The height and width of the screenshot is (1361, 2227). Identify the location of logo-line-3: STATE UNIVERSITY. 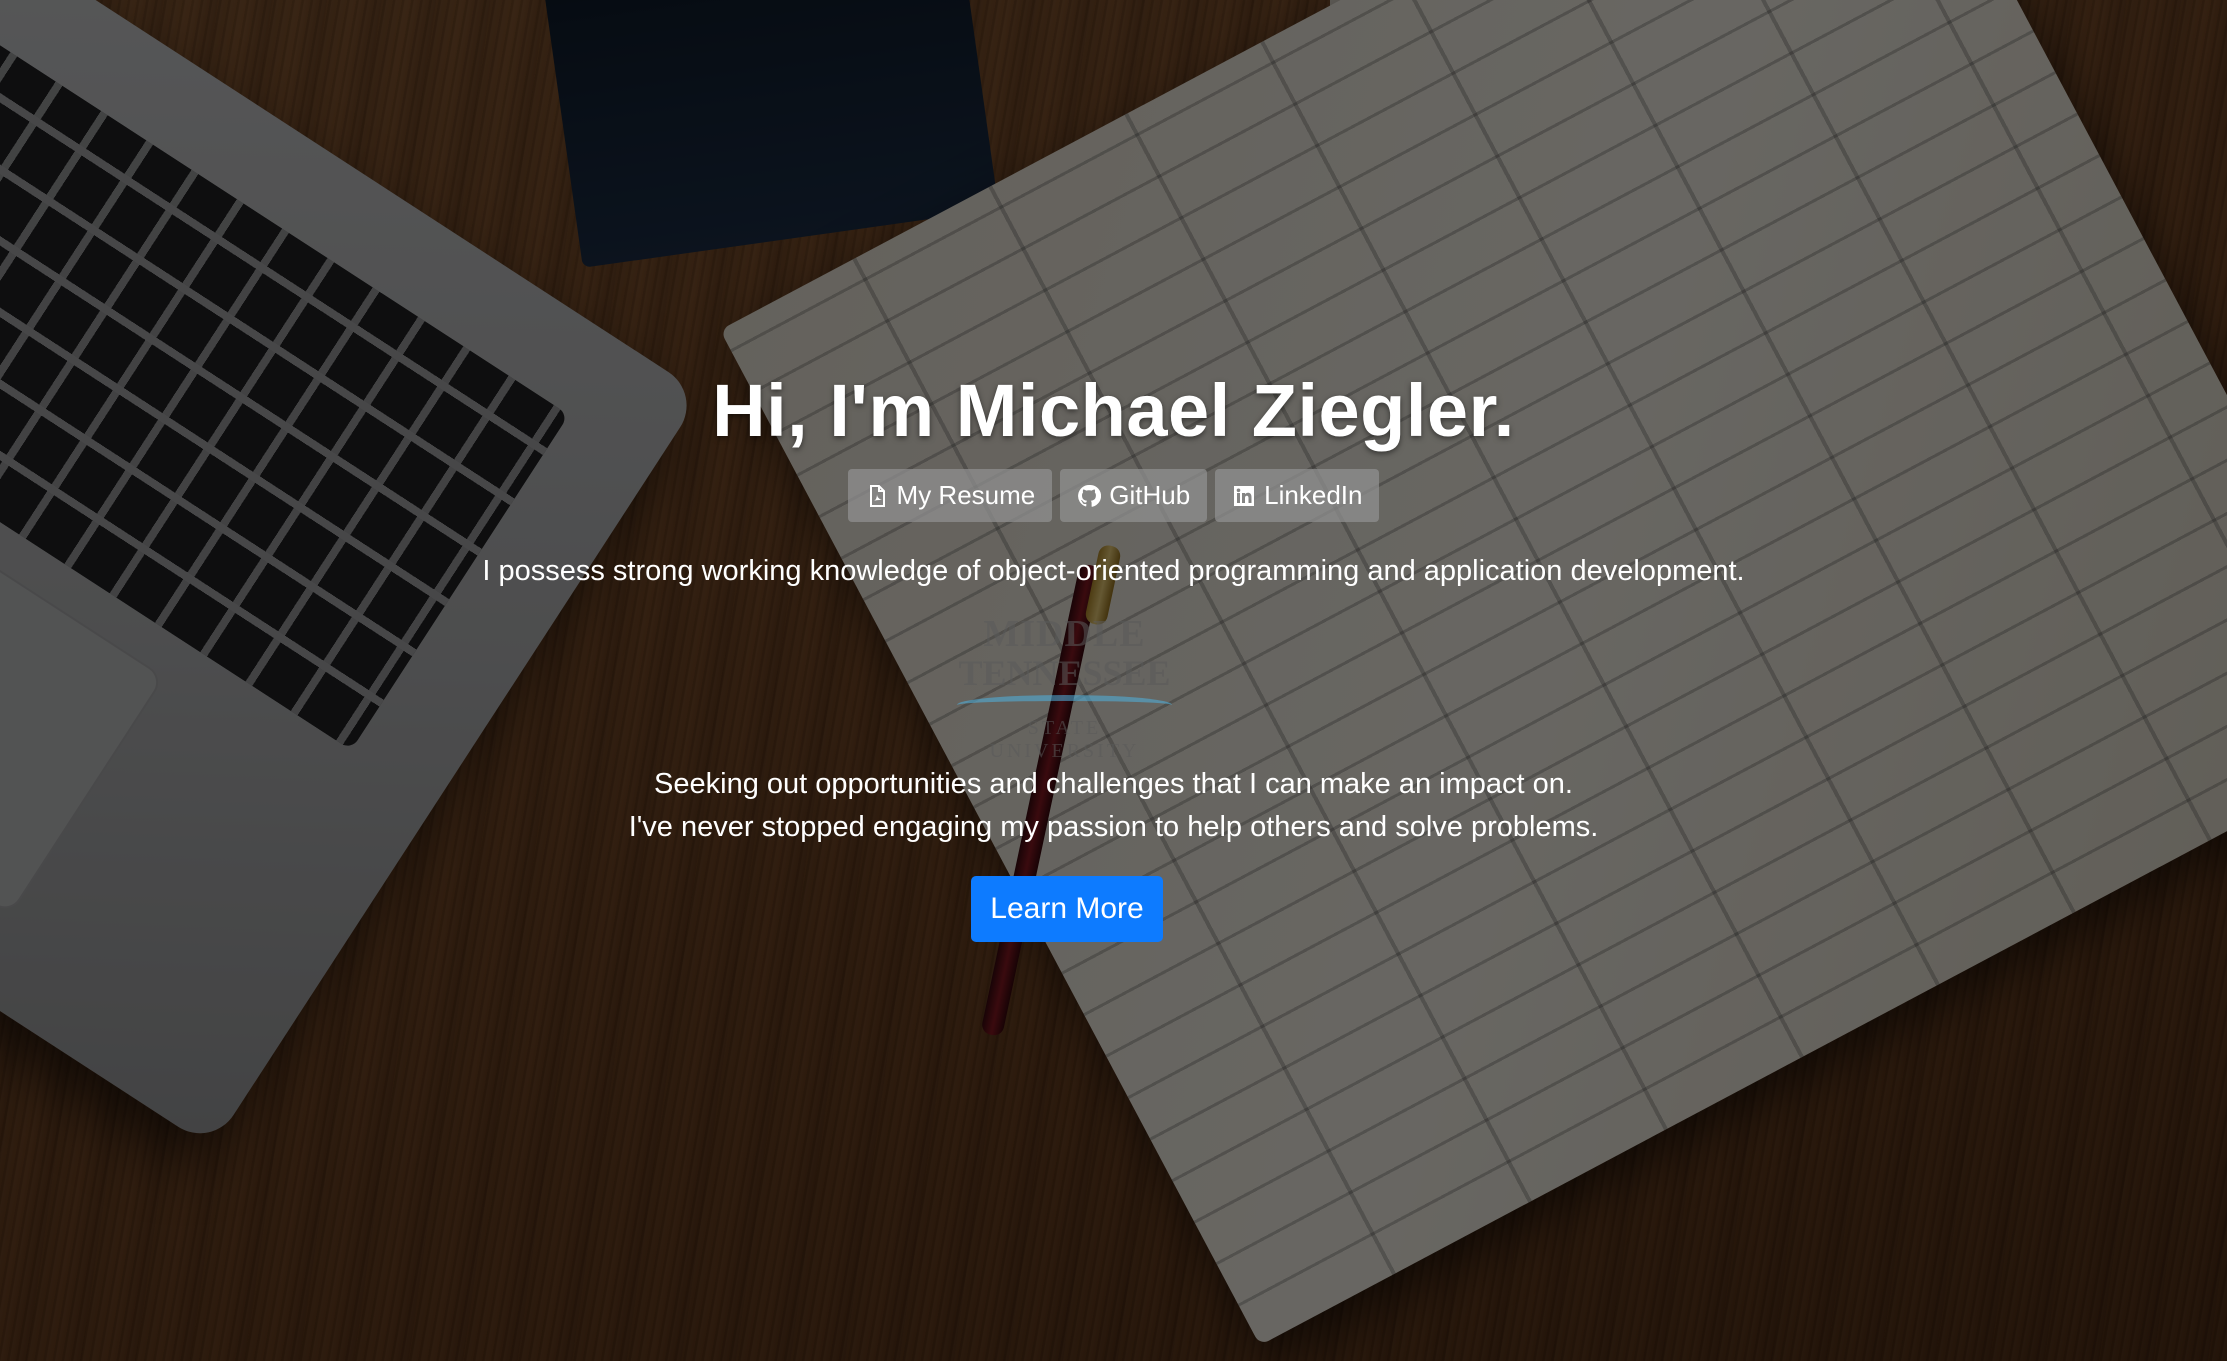
(1064, 739).